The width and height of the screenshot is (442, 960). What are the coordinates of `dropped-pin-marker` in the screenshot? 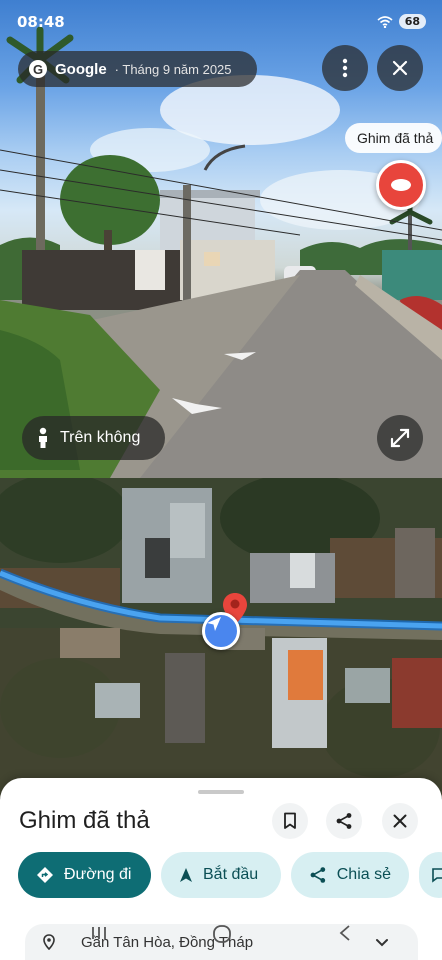 It's located at (401, 185).